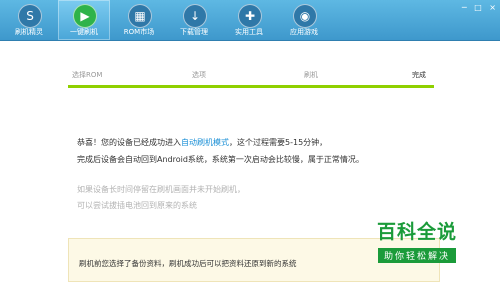  I want to click on toolbar-item-one-click-flash: ▶ 一键刷机, so click(84, 20).